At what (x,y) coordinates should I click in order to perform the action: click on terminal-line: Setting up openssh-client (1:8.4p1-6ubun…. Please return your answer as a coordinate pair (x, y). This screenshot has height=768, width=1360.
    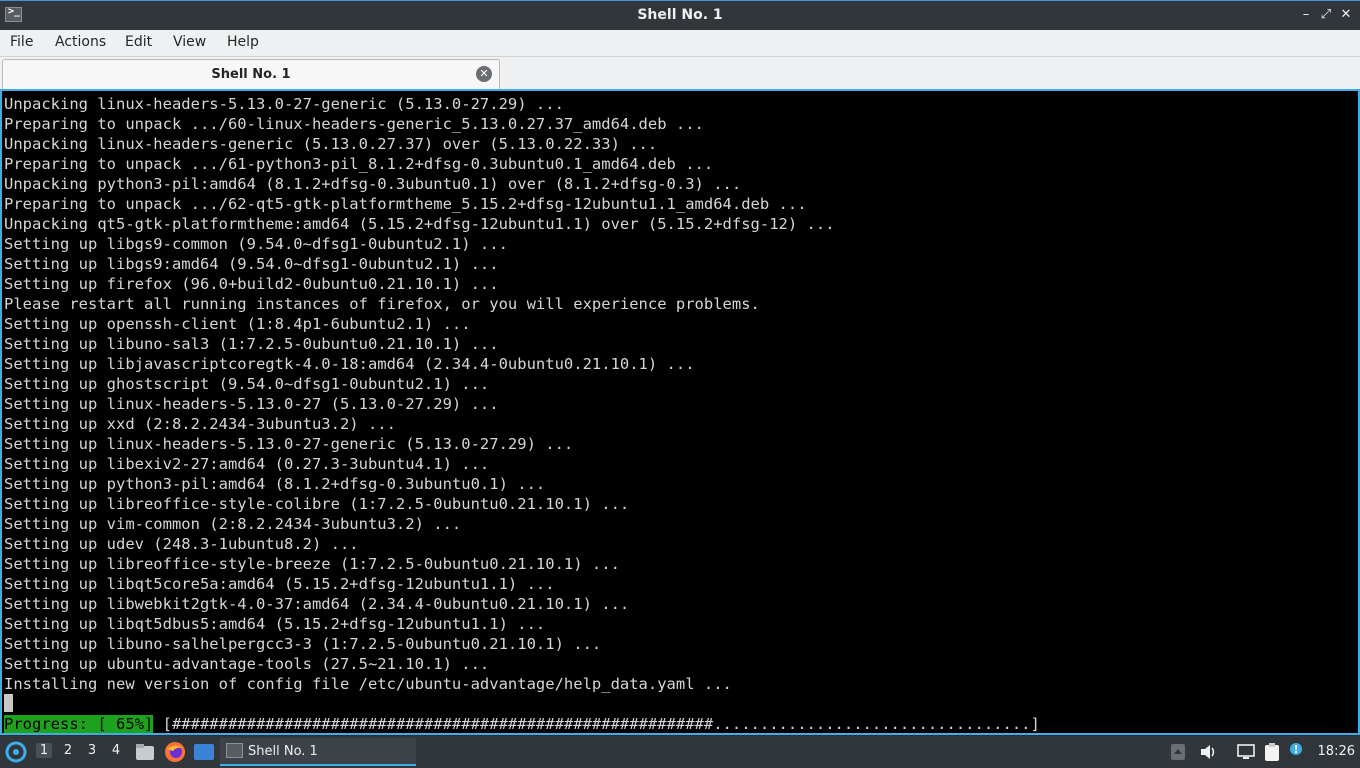
    Looking at the image, I should click on (237, 324).